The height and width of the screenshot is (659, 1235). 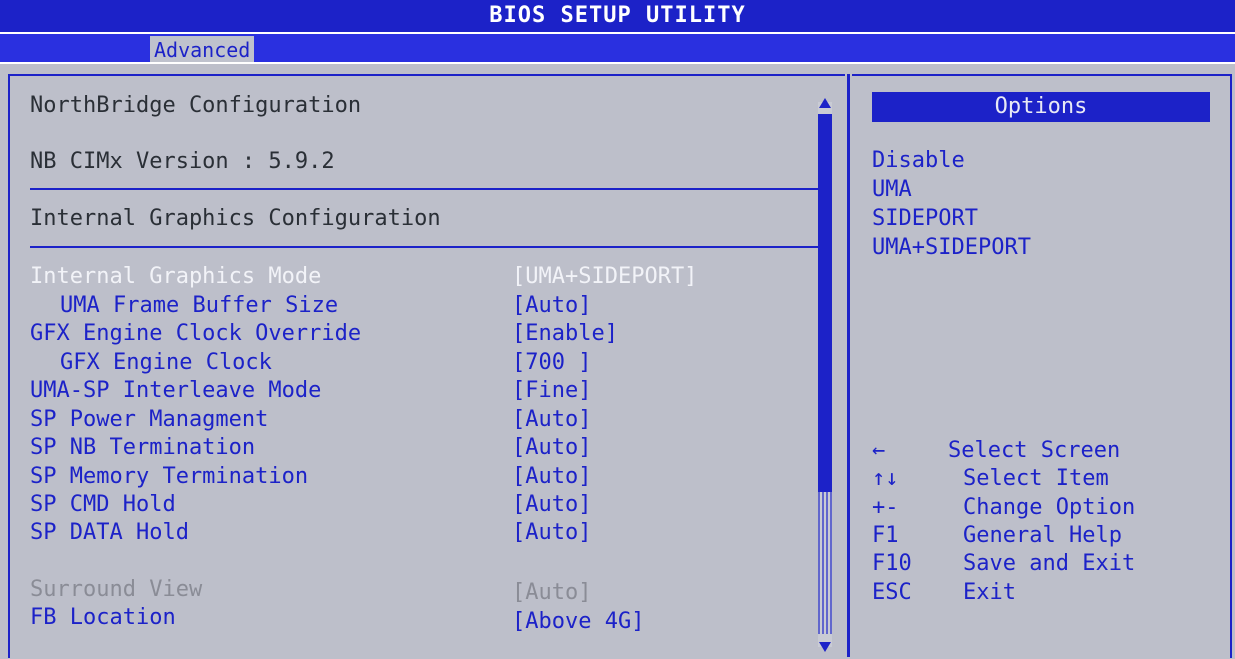 I want to click on scroll-down-arrow-icon, so click(x=825, y=647).